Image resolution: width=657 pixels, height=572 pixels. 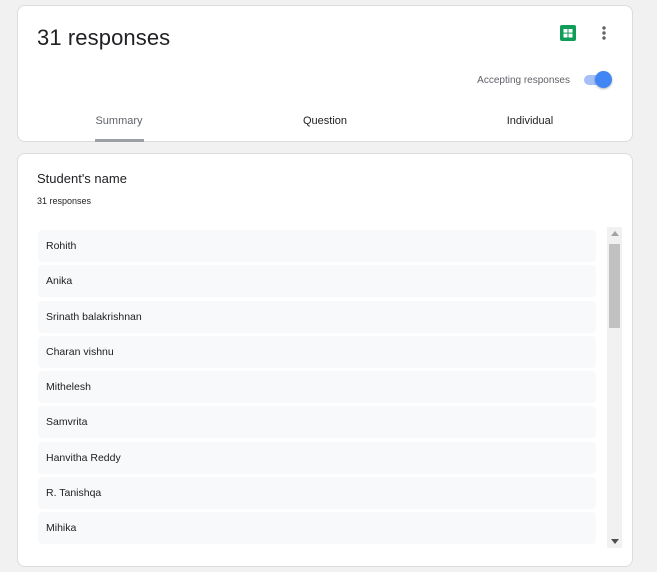 What do you see at coordinates (523, 80) in the screenshot?
I see `accepting-responses-label: Accepting responses` at bounding box center [523, 80].